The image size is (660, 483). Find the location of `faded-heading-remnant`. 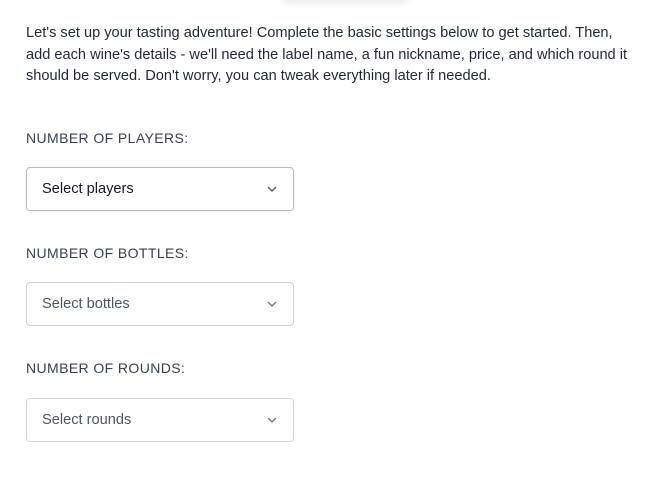

faded-heading-remnant is located at coordinates (345, 2).